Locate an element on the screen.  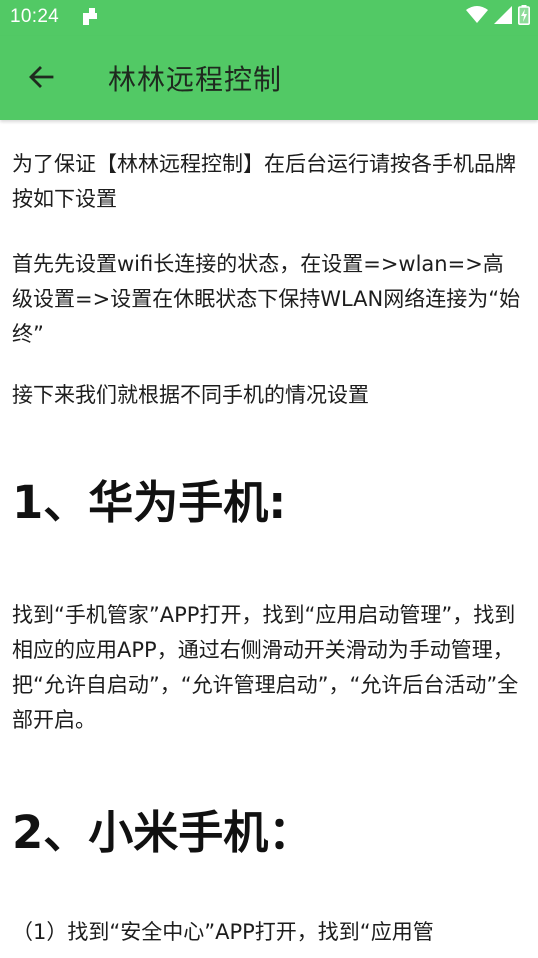
arrow-left-icon is located at coordinates (41, 79).